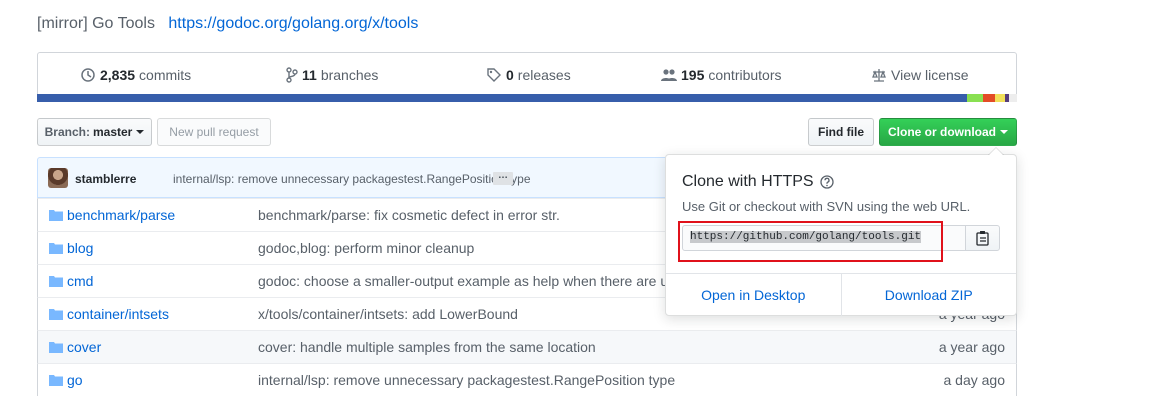 The width and height of the screenshot is (1162, 399). I want to click on contributors-count: 195, so click(693, 75).